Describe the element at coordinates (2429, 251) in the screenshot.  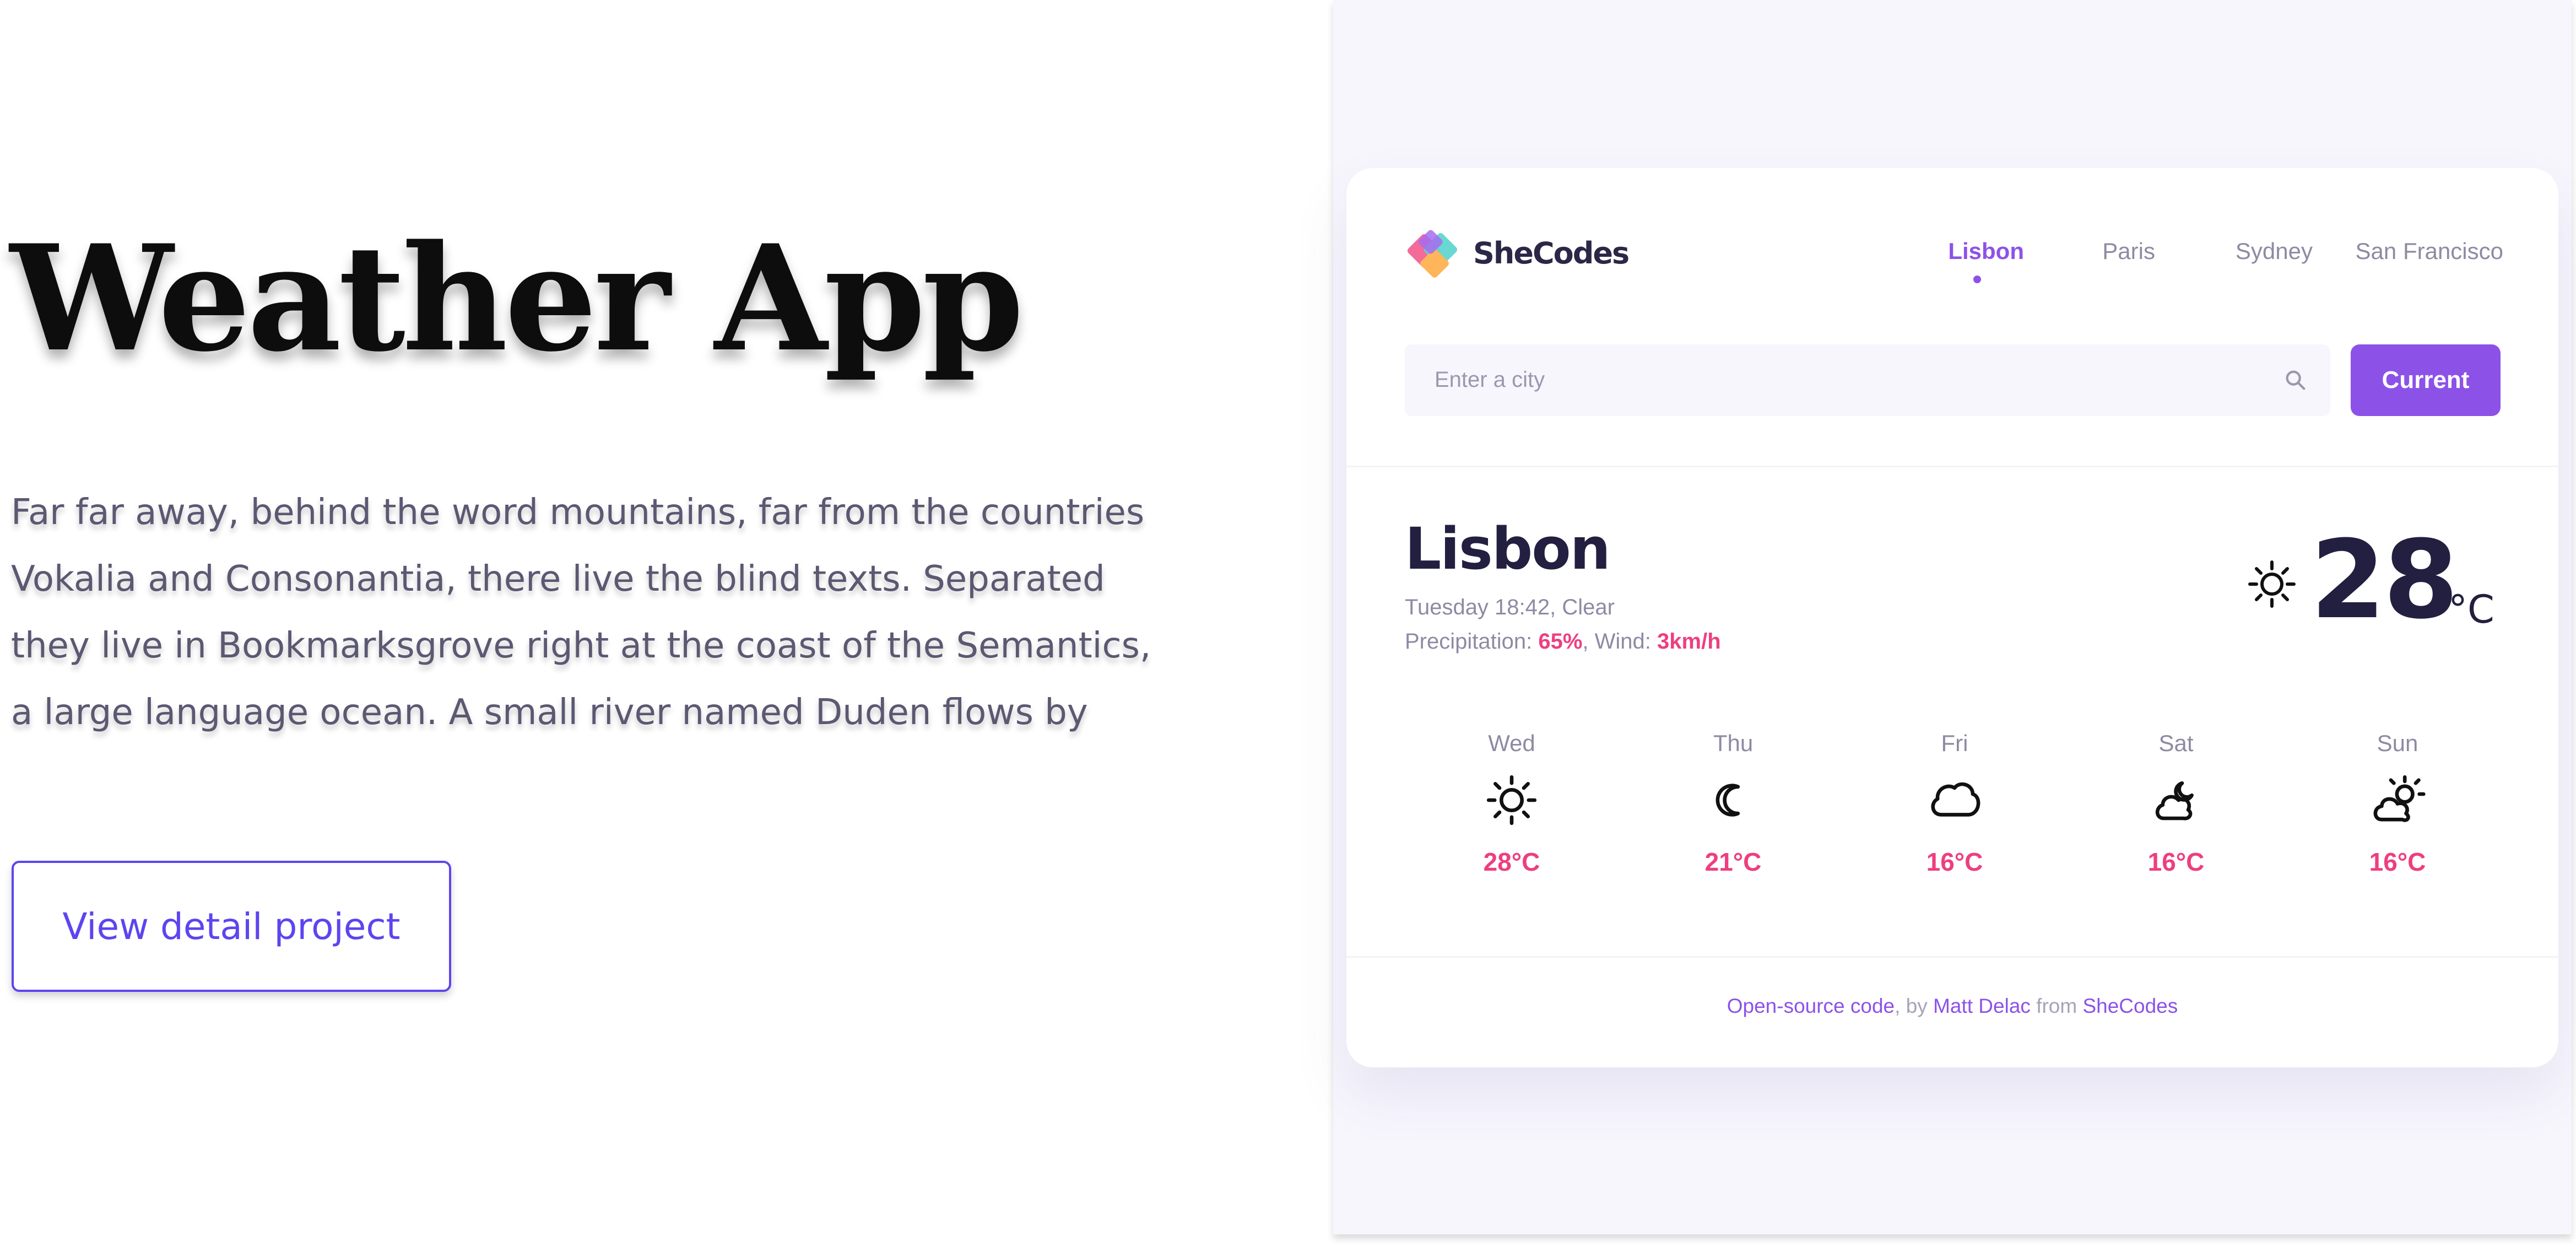
I see `nav-item-san-francisco: San Francisco` at that location.